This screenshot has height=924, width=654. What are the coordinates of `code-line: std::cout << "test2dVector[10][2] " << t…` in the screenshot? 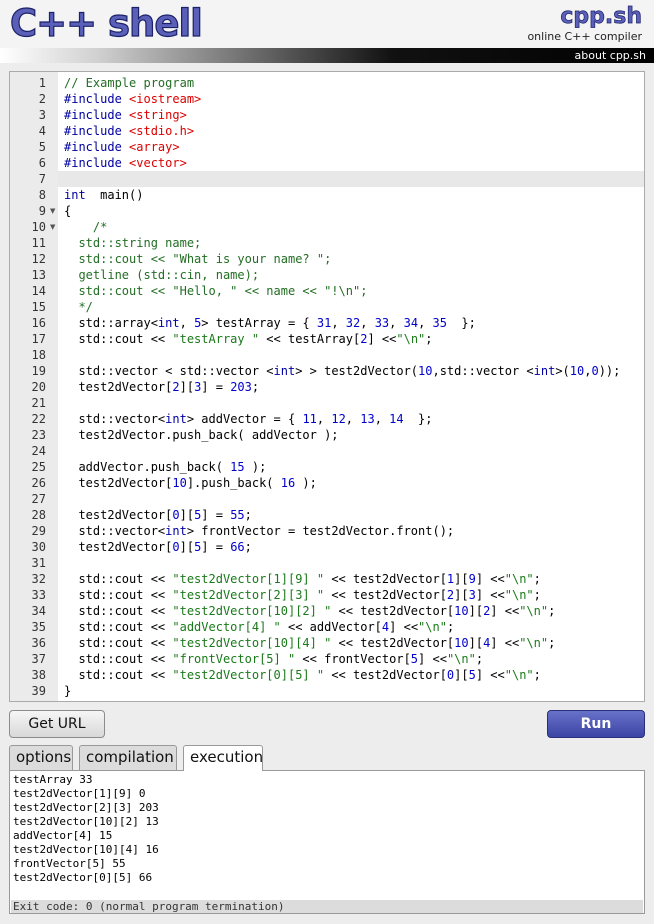 It's located at (309, 611).